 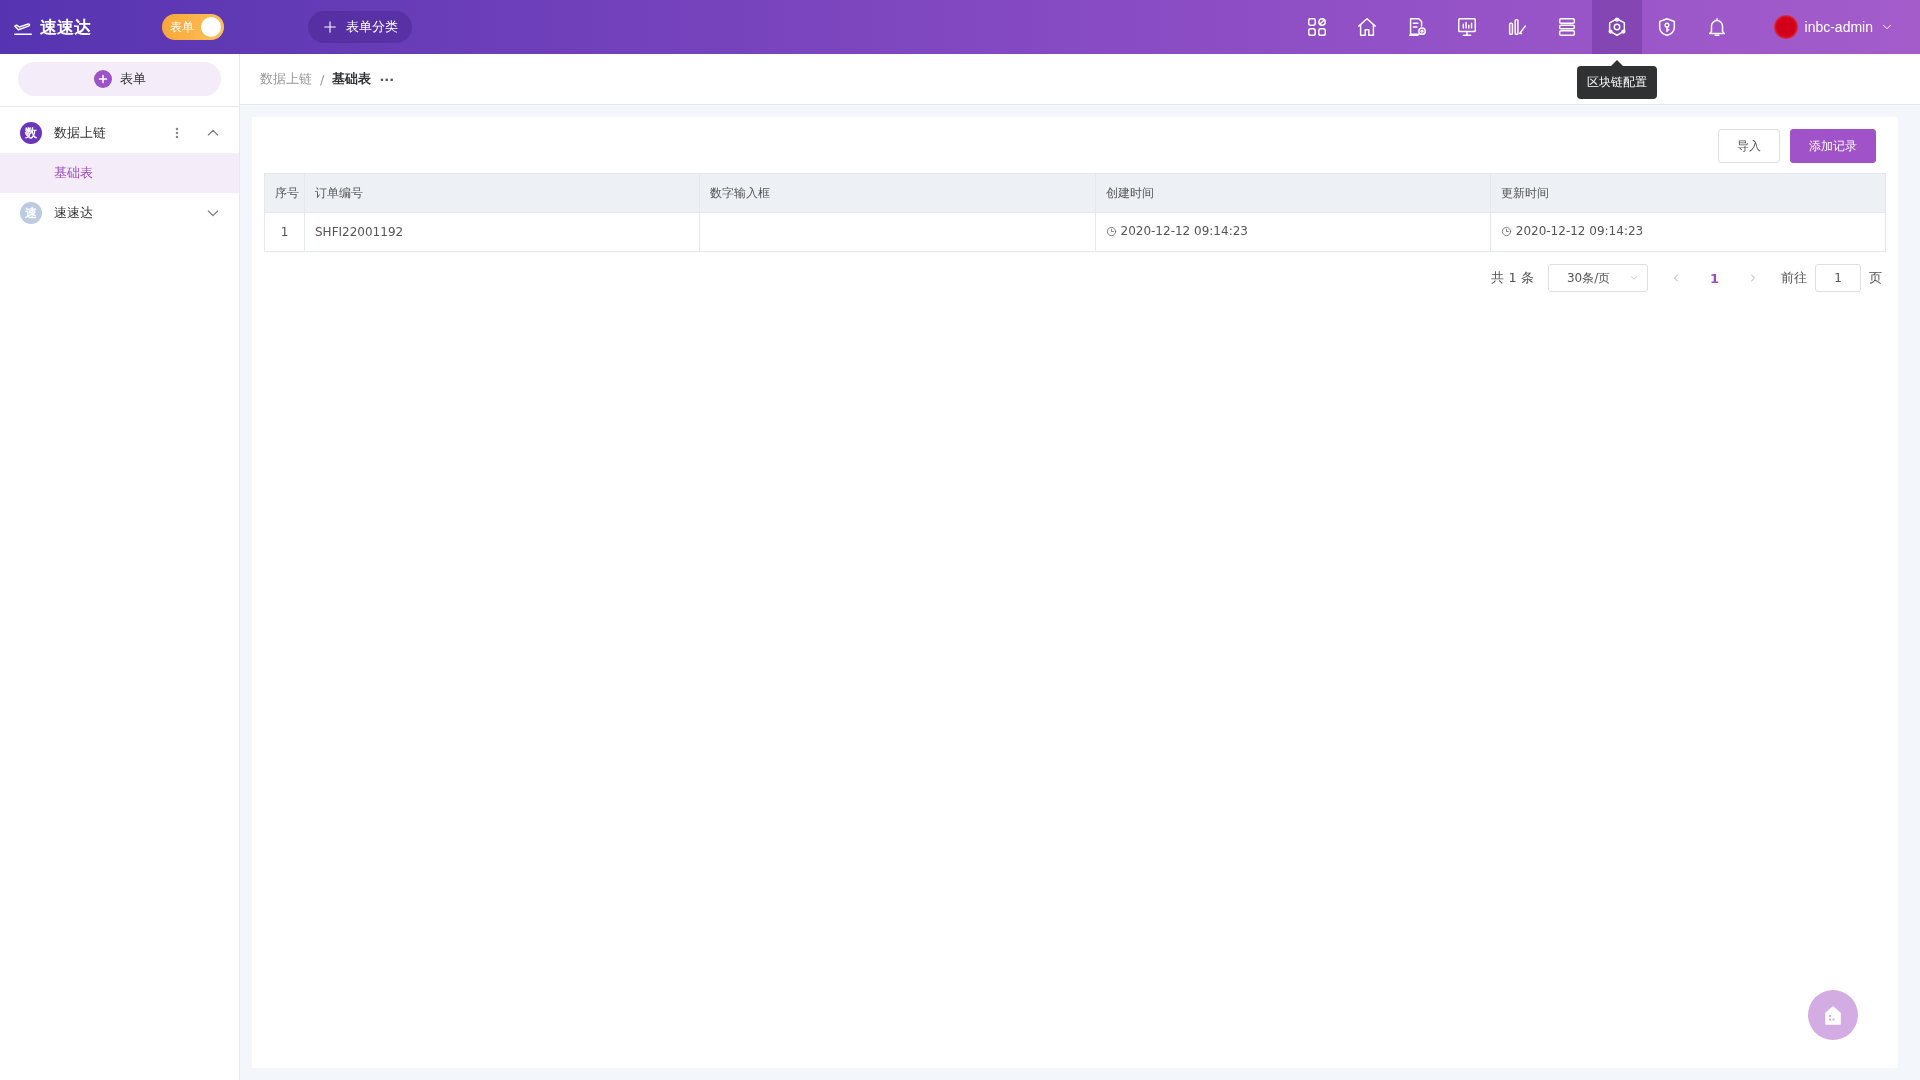 I want to click on group-badge: 速, so click(x=31, y=213).